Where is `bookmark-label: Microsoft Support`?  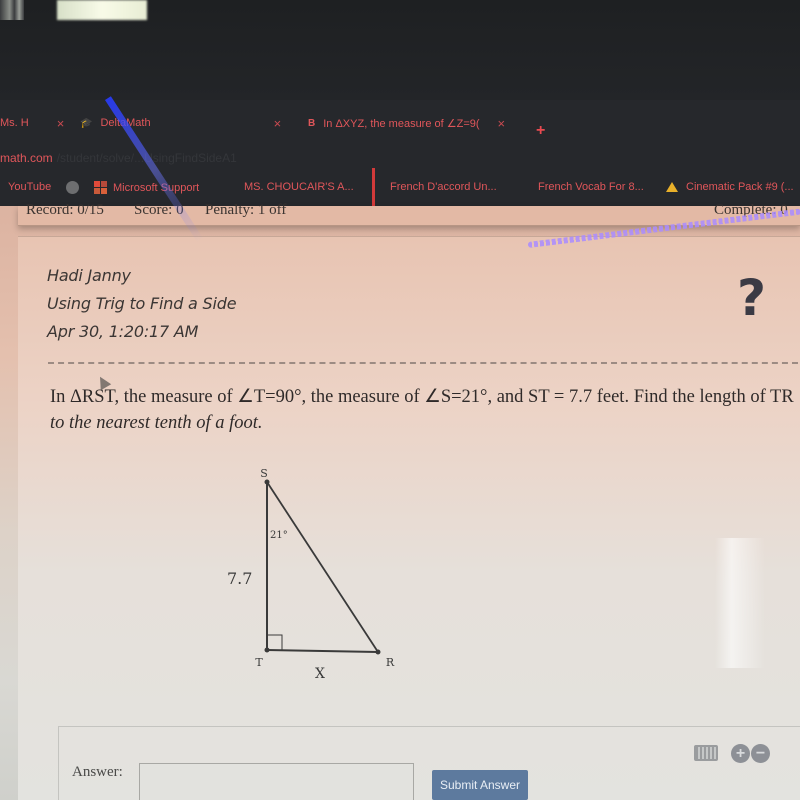 bookmark-label: Microsoft Support is located at coordinates (156, 187).